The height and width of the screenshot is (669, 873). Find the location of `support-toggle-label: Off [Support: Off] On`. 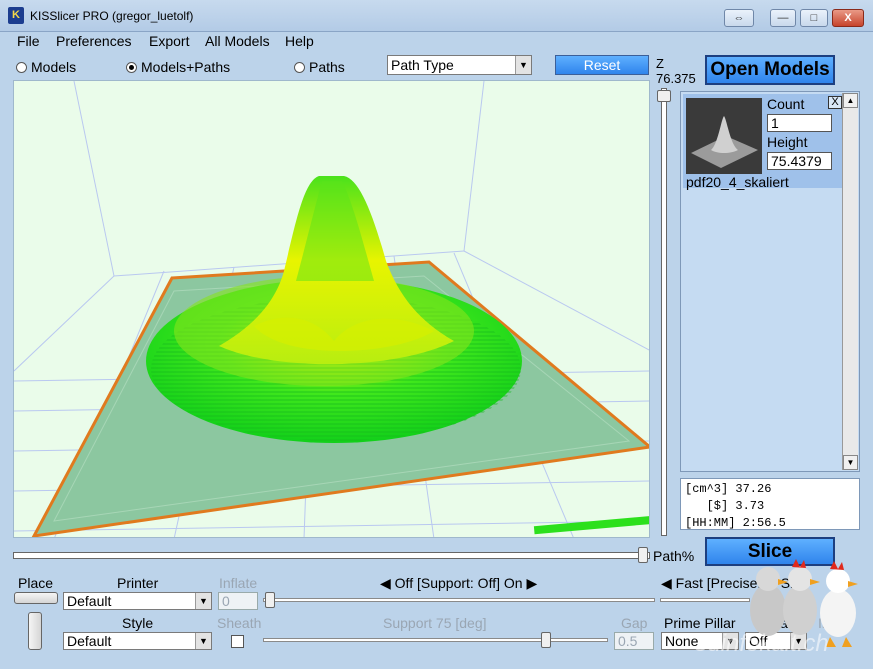

support-toggle-label: Off [Support: Off] On is located at coordinates (458, 583).